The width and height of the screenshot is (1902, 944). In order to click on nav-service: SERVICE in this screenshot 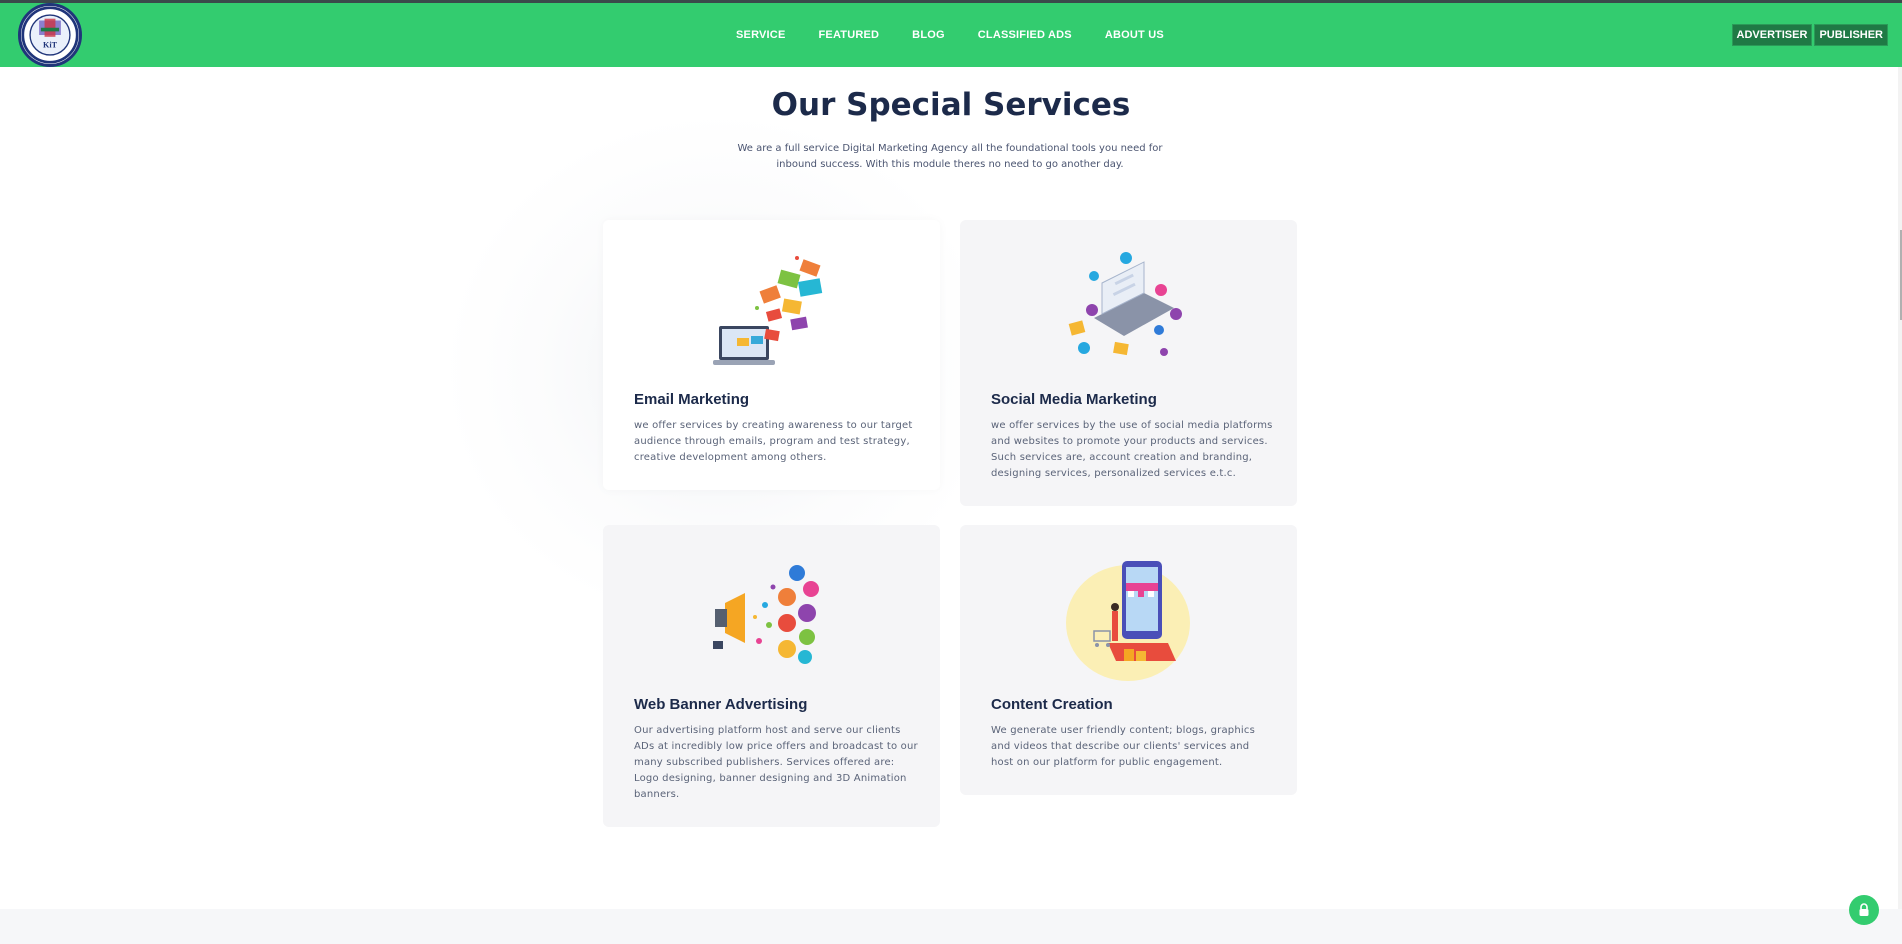, I will do `click(761, 35)`.